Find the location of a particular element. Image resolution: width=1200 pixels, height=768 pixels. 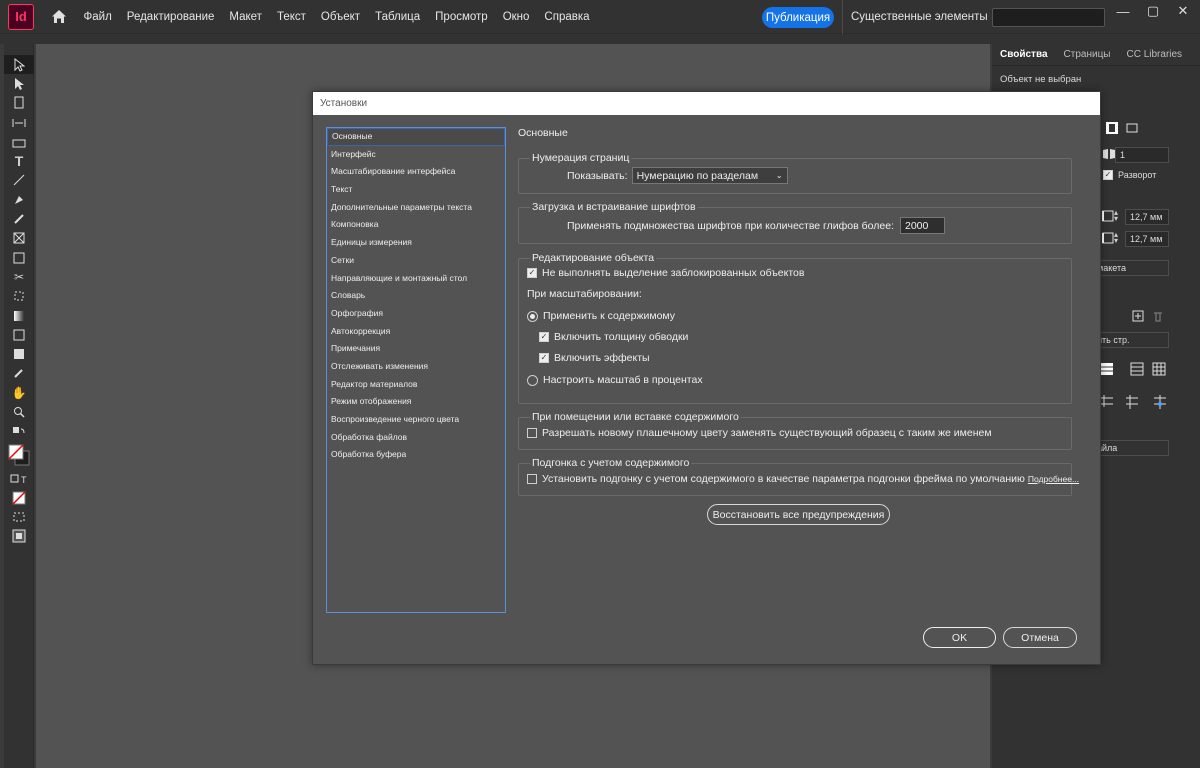

formatting-affects-container-icon: T is located at coordinates (19, 478).